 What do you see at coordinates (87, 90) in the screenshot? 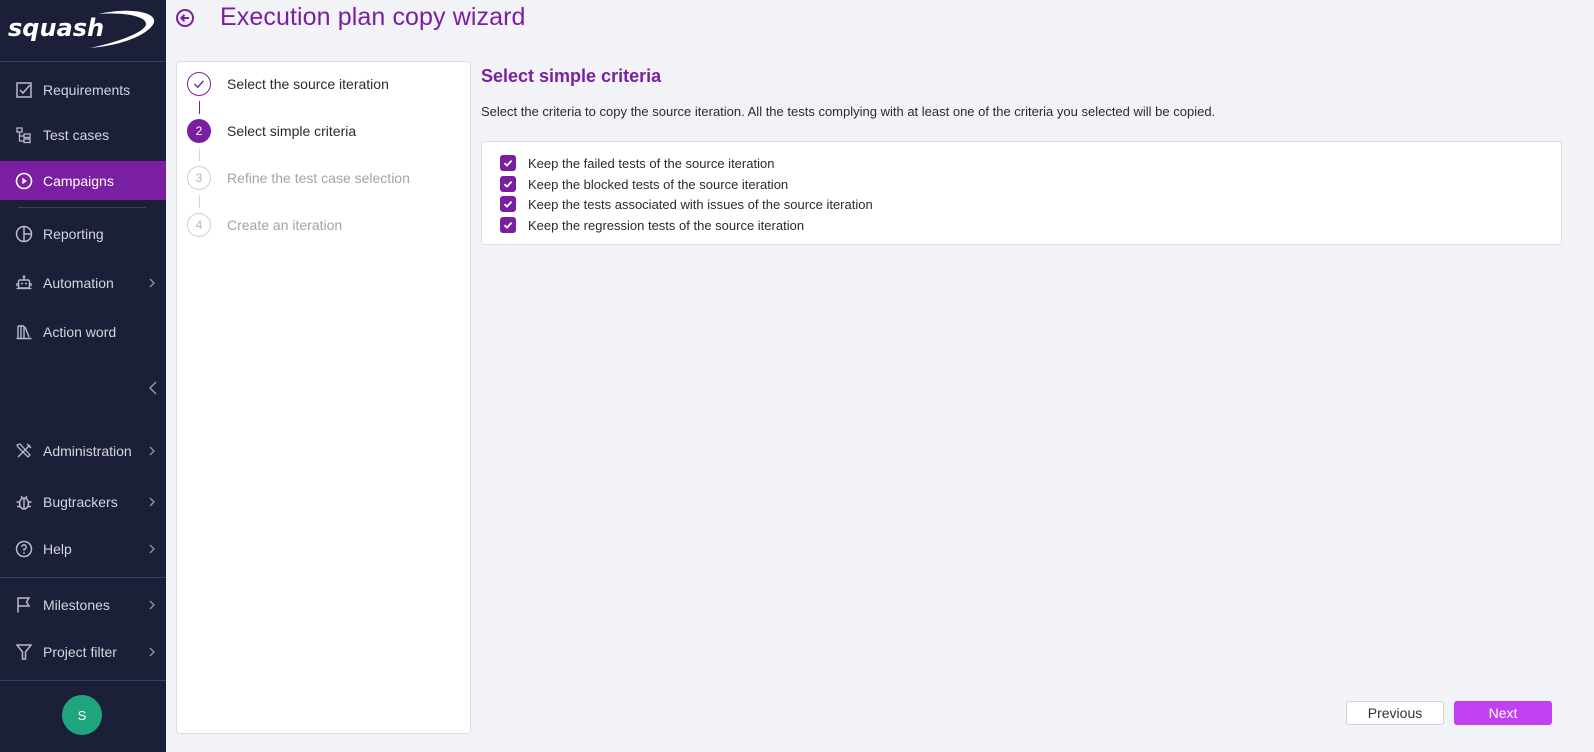
I see `sidebar-item-label: Requirements` at bounding box center [87, 90].